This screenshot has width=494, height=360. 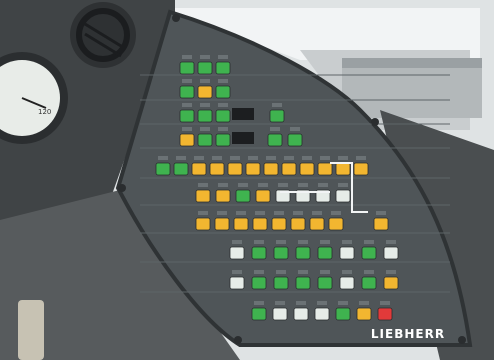 I want to click on gauge-label: 120, so click(x=44, y=112).